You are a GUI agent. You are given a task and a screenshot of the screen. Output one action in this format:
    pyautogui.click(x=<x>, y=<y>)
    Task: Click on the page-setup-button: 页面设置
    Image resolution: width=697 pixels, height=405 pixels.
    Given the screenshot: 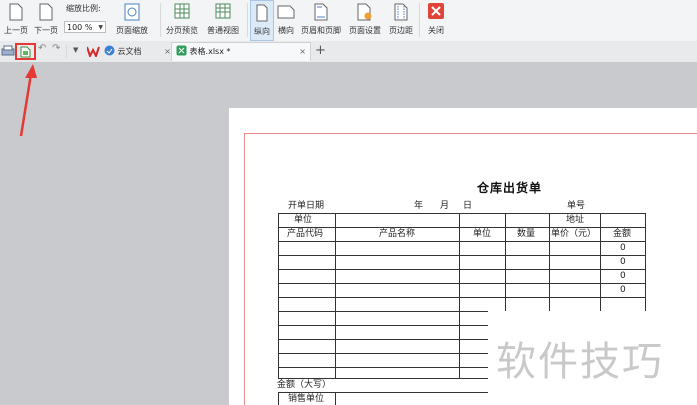 What is the action you would take?
    pyautogui.click(x=365, y=20)
    